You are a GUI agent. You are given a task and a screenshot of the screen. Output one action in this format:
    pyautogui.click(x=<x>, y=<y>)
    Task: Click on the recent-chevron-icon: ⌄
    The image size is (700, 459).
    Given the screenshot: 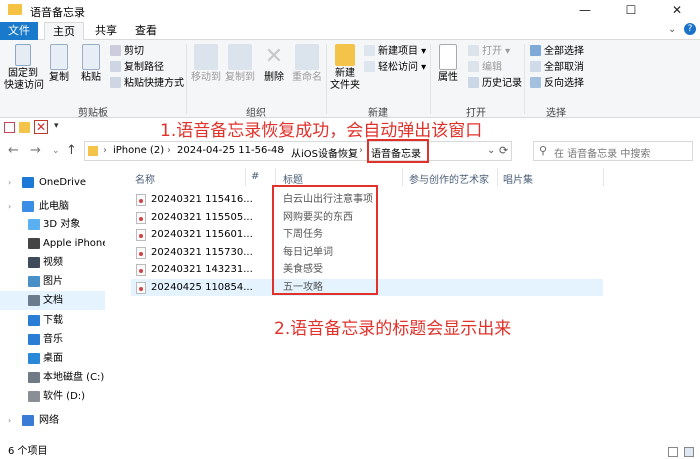 What is the action you would take?
    pyautogui.click(x=56, y=151)
    